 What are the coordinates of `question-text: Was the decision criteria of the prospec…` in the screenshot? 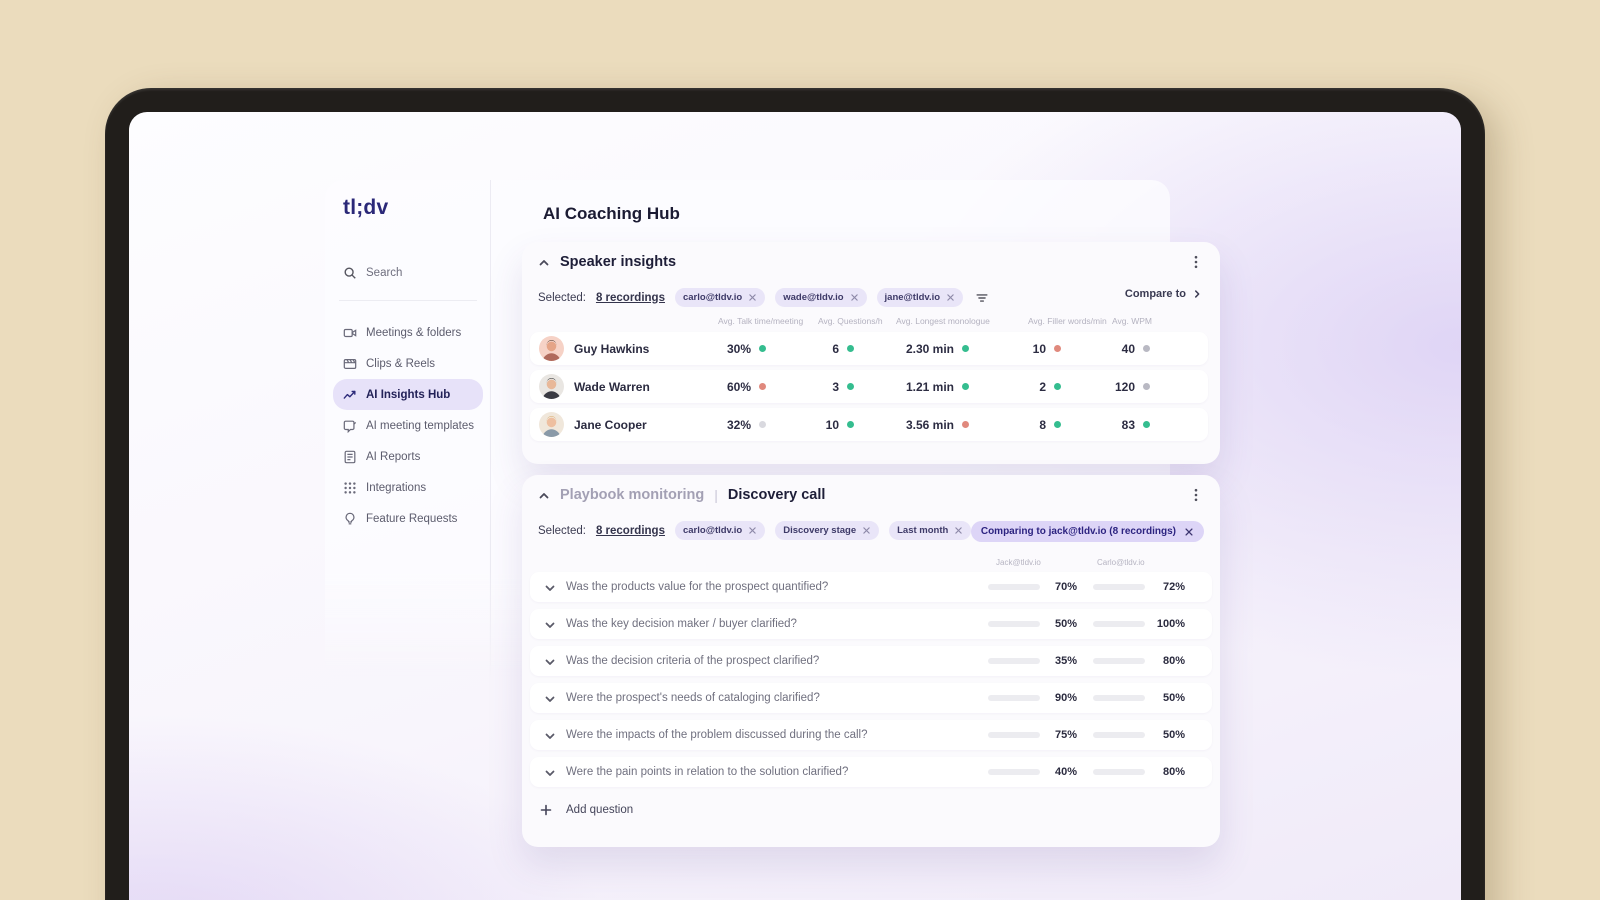 It's located at (693, 661).